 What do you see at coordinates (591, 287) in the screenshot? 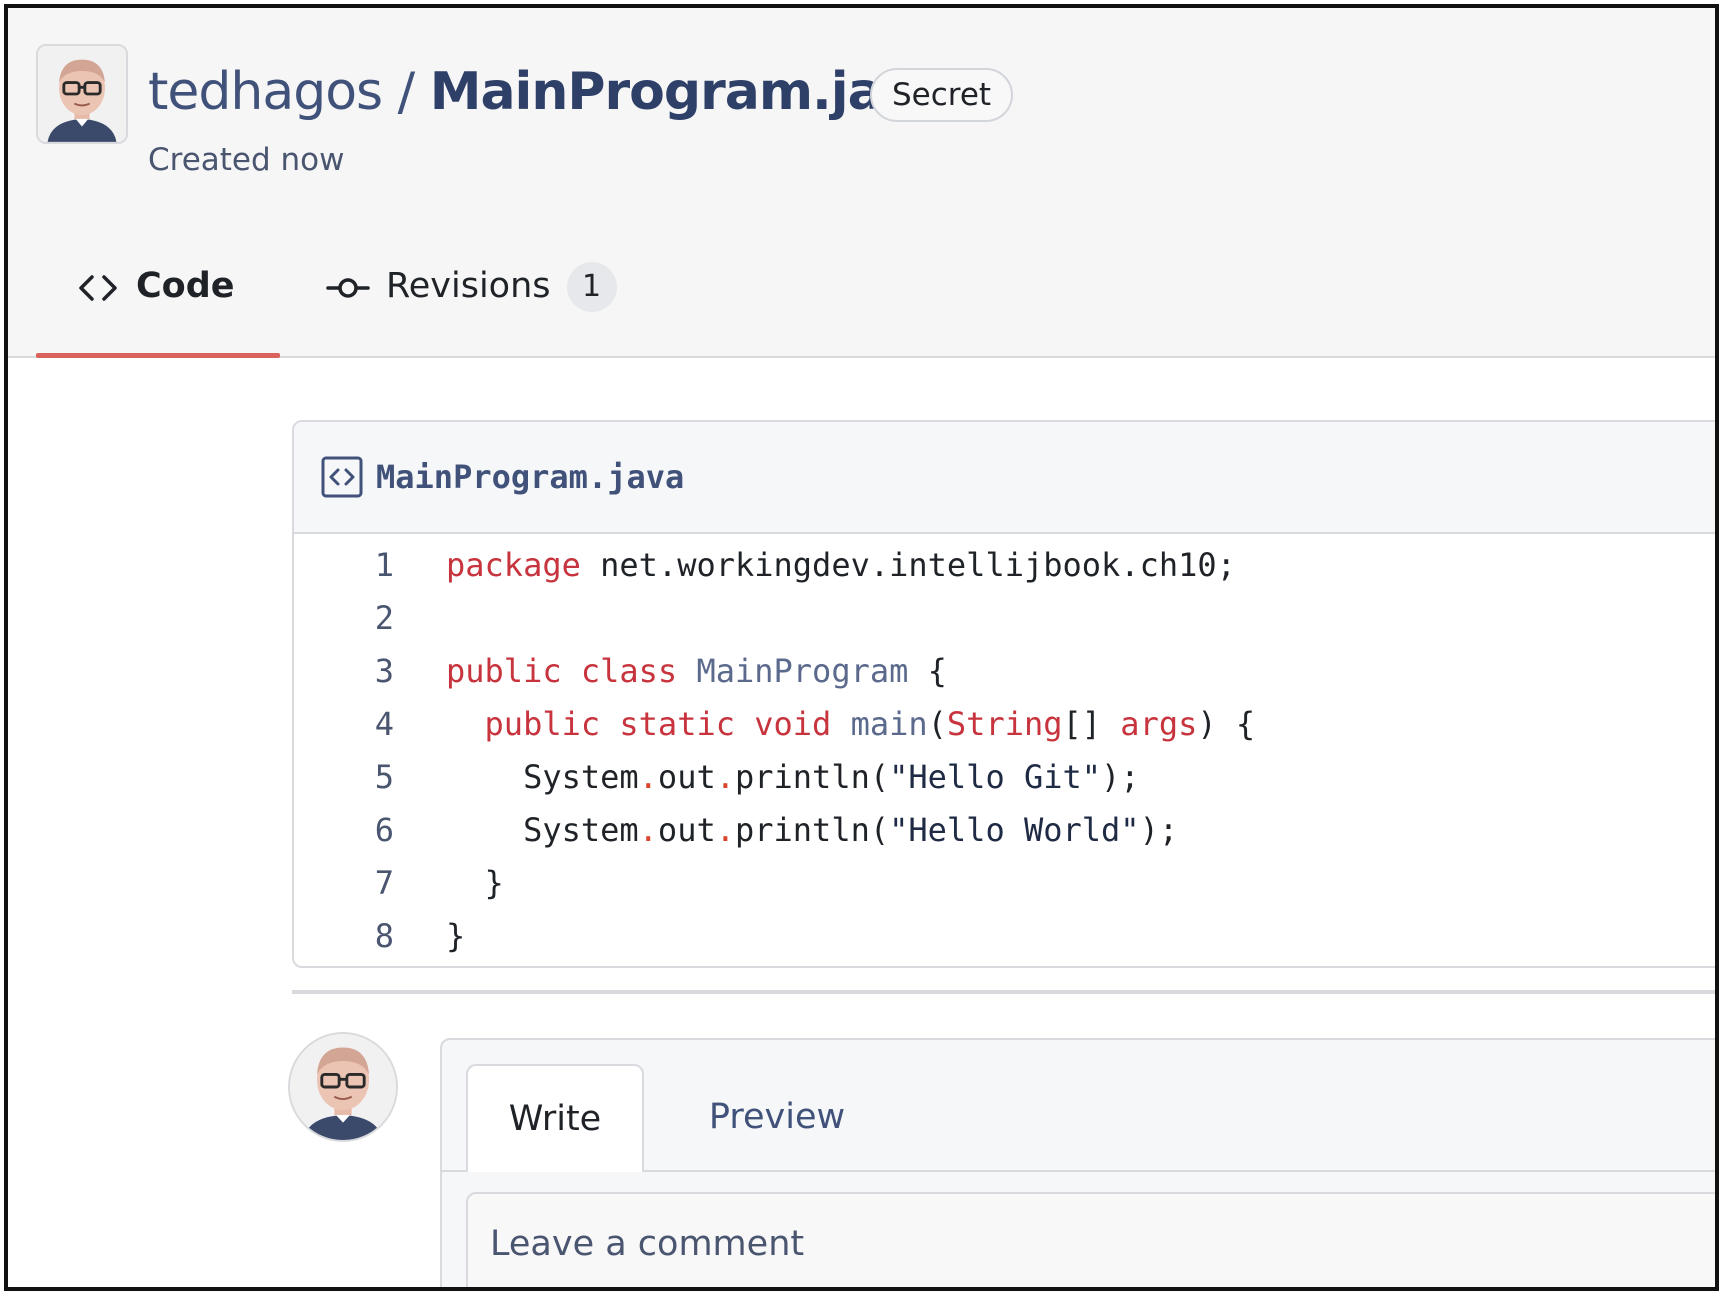
I see `revisions-count: 1` at bounding box center [591, 287].